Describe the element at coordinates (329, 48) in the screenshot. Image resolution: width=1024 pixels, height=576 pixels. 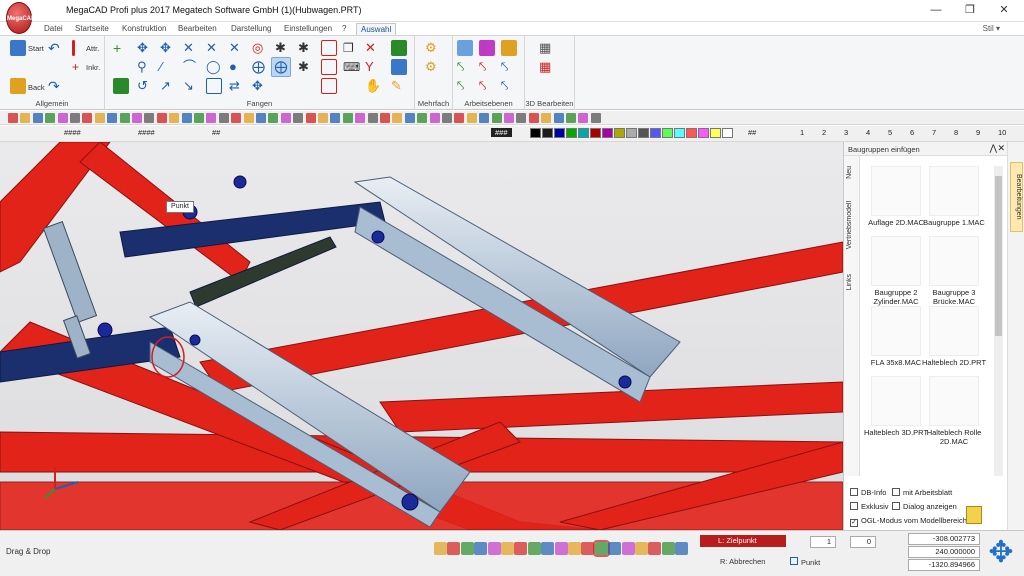
I see `snap-box1-icon` at that location.